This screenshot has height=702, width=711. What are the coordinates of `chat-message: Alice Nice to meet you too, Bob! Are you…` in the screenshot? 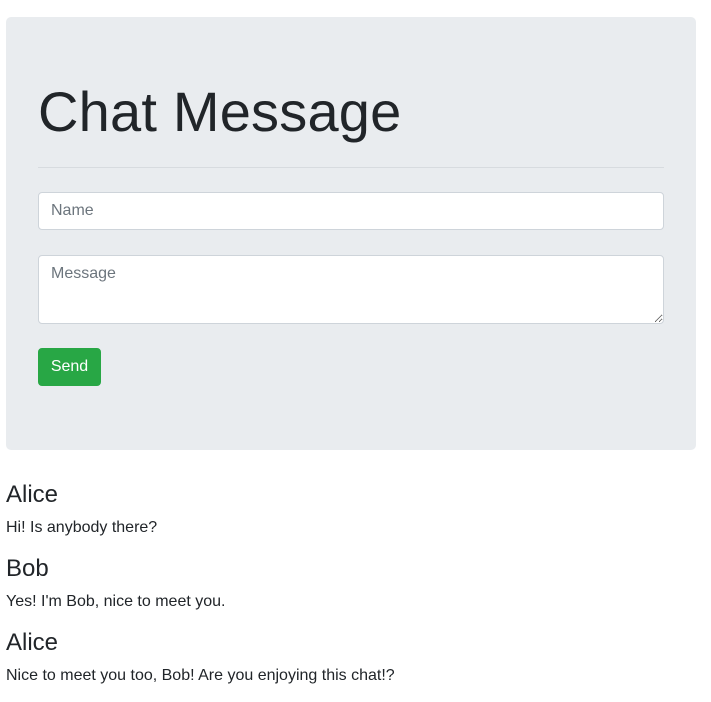 It's located at (351, 663).